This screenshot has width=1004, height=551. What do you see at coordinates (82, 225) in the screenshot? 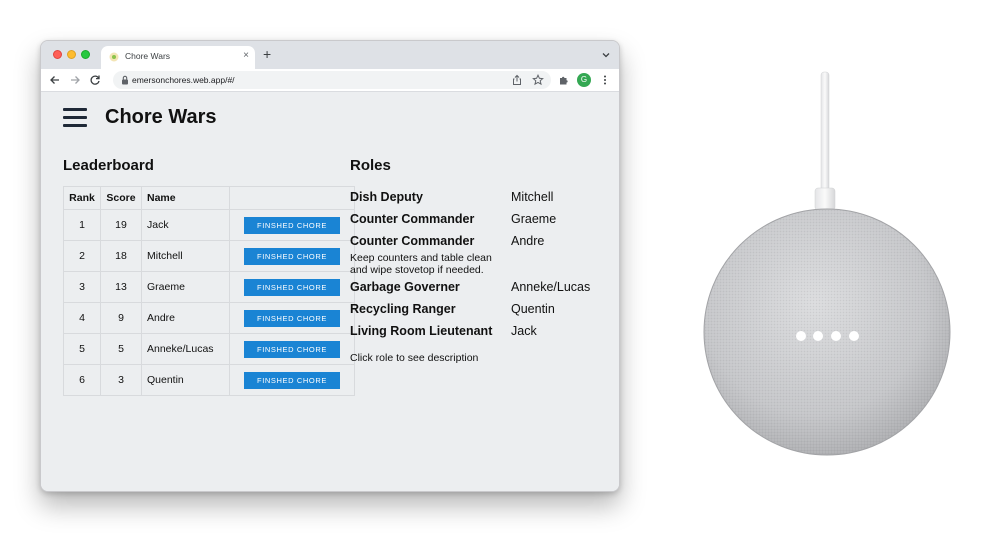
I see `rank-cell: 1` at bounding box center [82, 225].